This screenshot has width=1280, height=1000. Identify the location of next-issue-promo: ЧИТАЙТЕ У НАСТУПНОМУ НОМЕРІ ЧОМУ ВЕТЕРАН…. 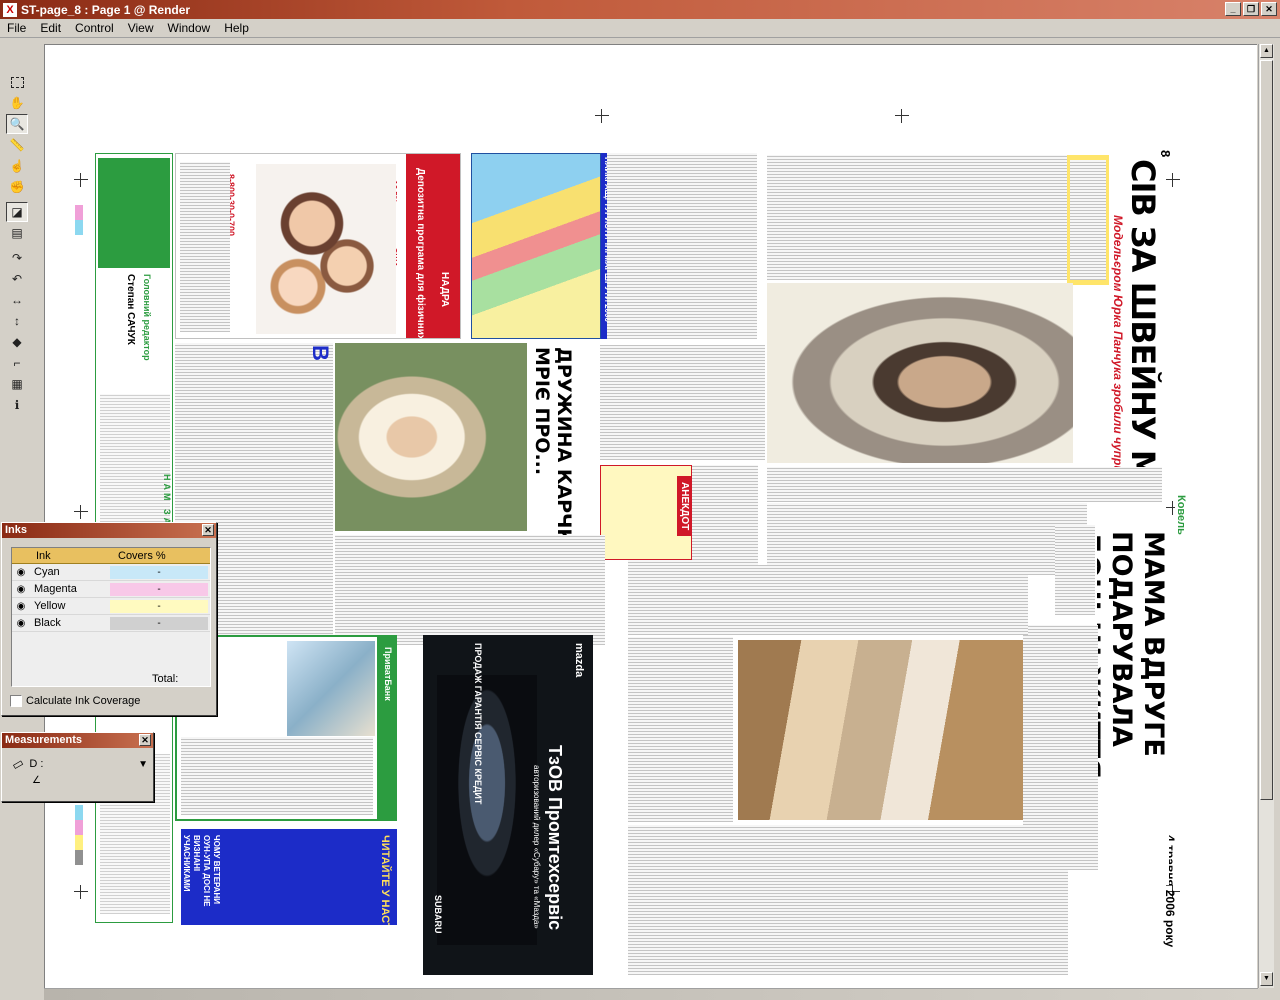
(289, 877).